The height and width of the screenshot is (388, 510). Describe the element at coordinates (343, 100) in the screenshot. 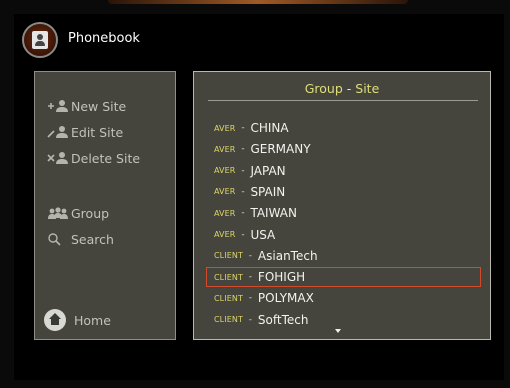

I see `header-divider` at that location.